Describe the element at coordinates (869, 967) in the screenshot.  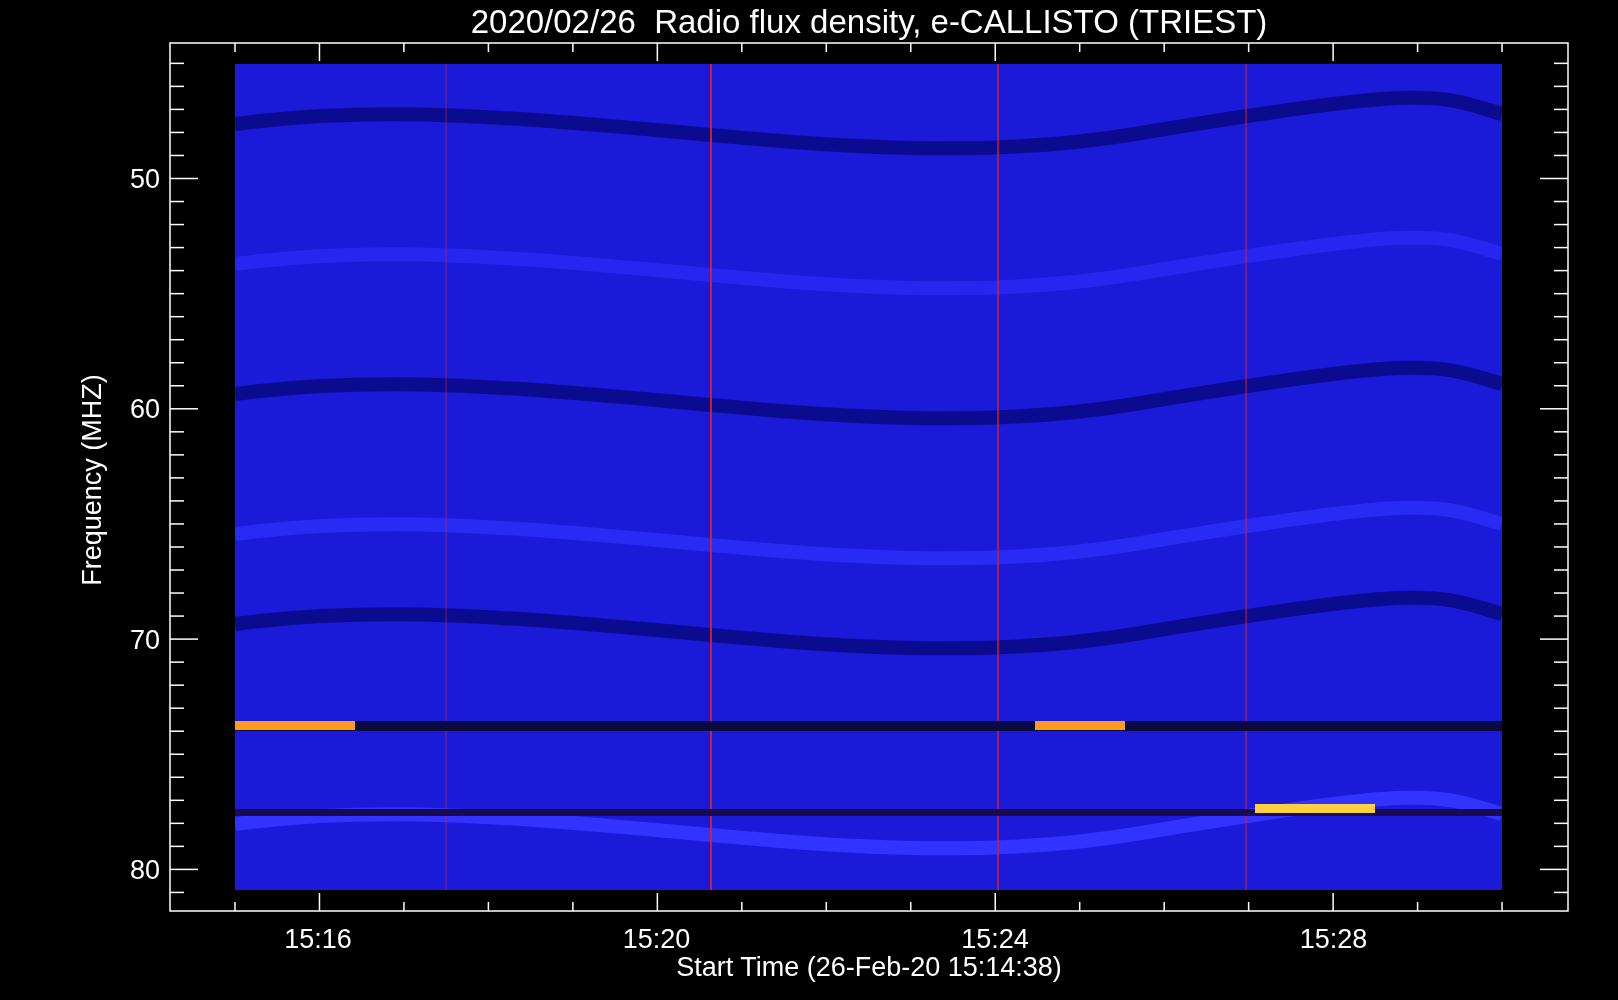
I see `axis-title: Start Time (26-Feb-20 15:14:38)` at that location.